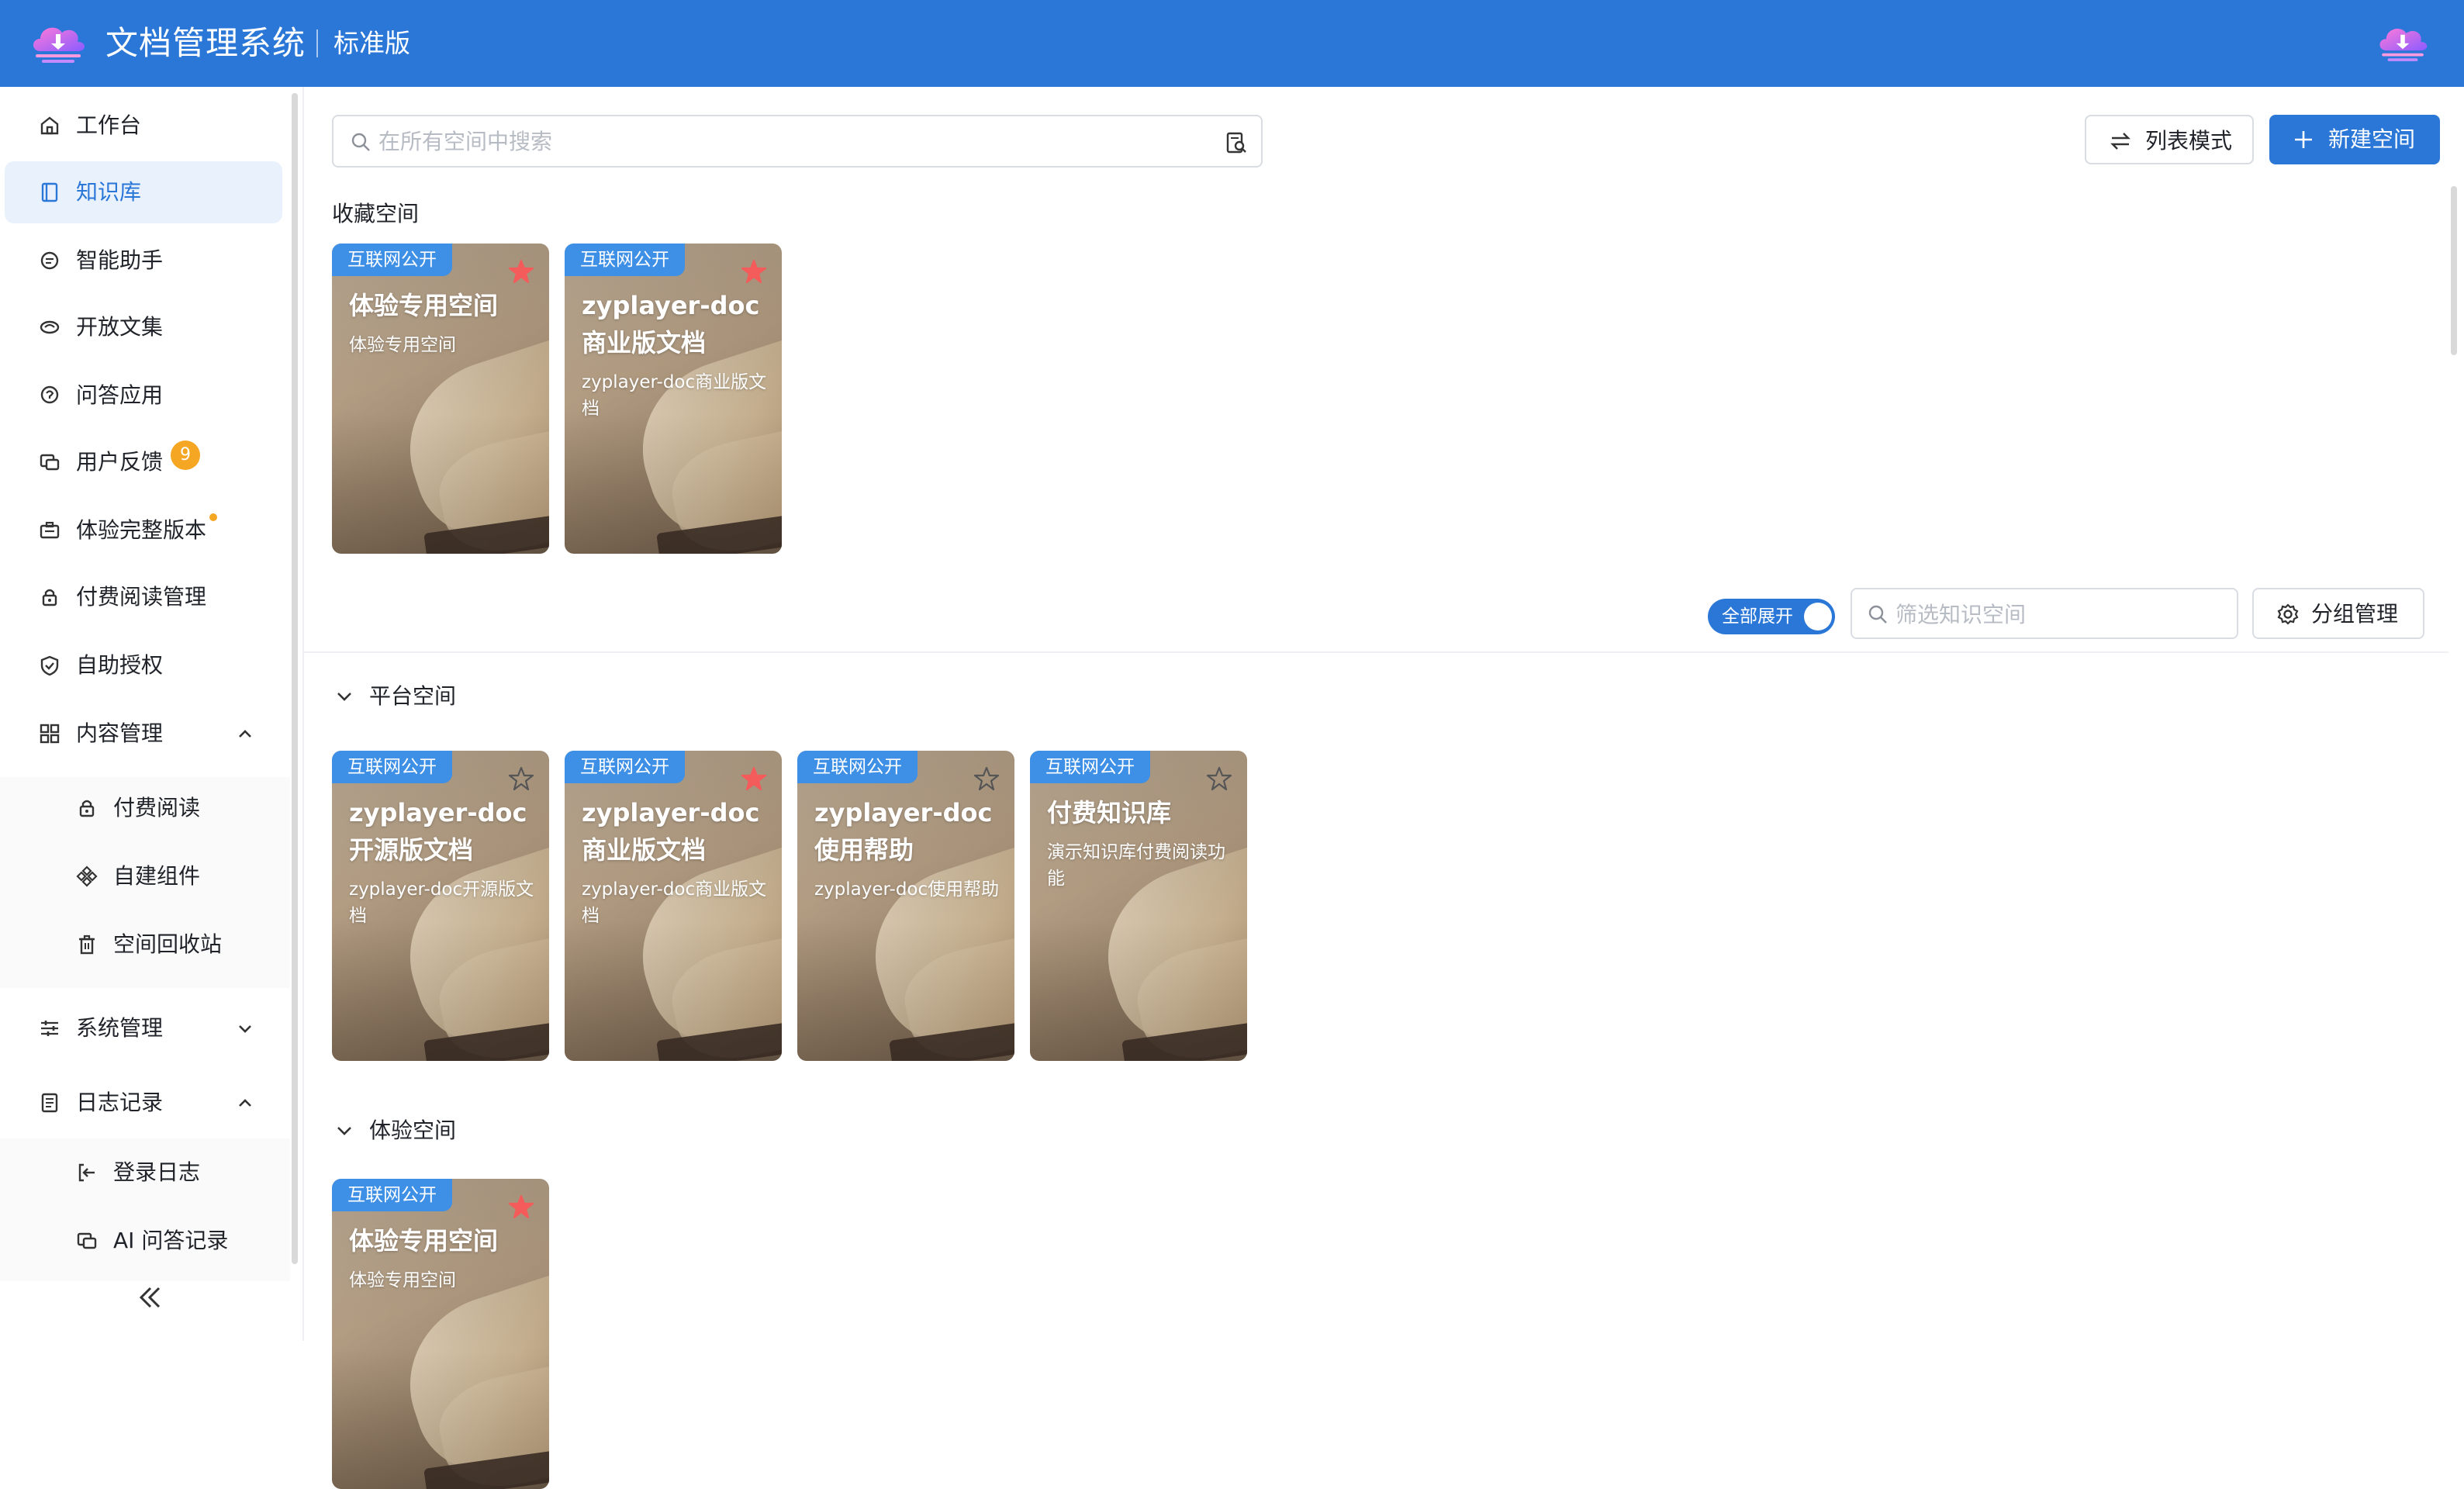  I want to click on sidebar-subitem-space-recycle: 空间回收站, so click(143, 945).